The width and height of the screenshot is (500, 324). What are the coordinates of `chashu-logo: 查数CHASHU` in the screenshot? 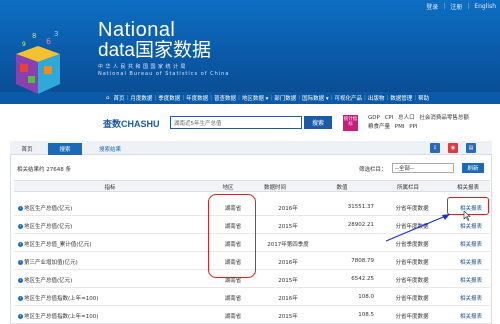 It's located at (131, 123).